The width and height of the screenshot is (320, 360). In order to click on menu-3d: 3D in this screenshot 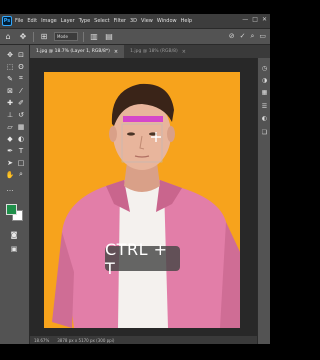, I will do `click(133, 21)`.